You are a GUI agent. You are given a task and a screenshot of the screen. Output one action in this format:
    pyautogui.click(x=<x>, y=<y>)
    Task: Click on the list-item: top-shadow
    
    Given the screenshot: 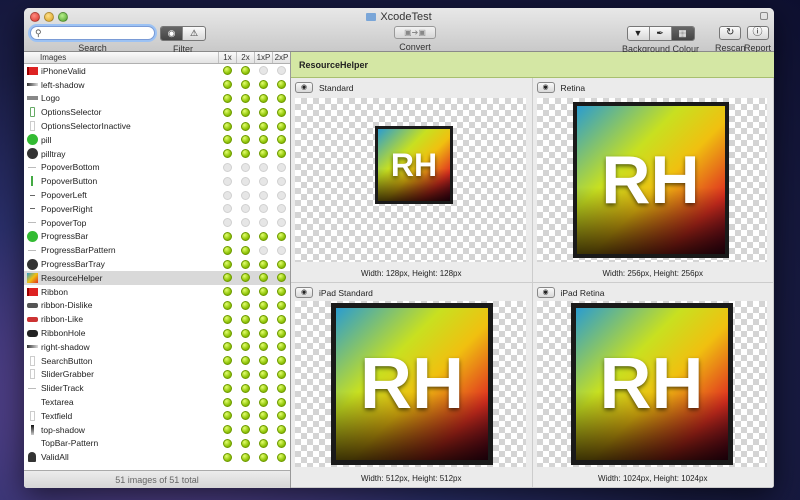 What is the action you would take?
    pyautogui.click(x=157, y=430)
    